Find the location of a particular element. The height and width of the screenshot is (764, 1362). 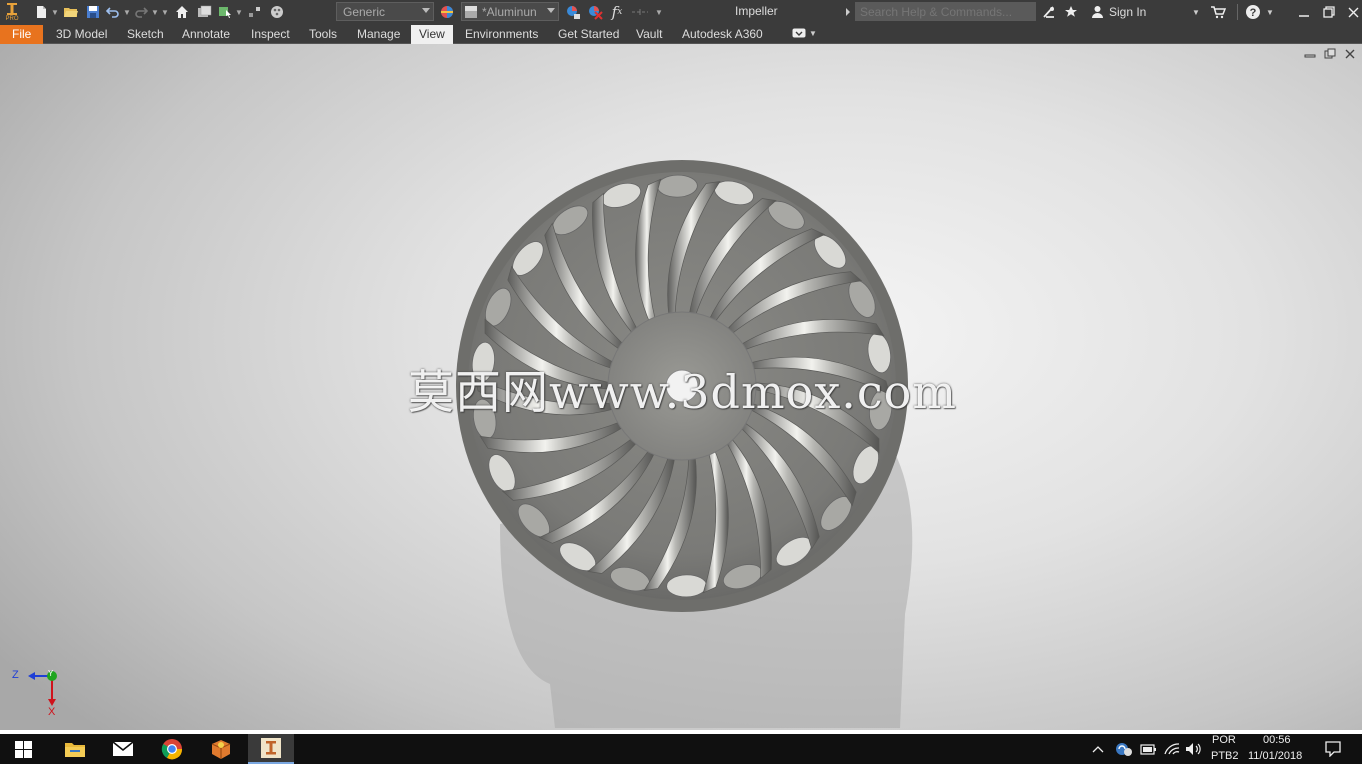

windows-start-icon is located at coordinates (23, 749).